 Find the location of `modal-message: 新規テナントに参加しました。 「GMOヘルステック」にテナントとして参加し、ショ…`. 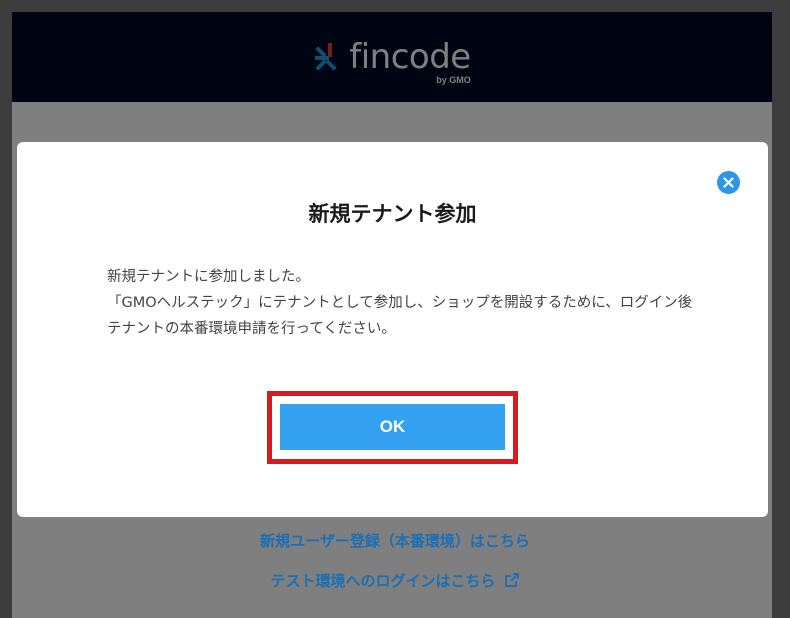

modal-message: 新規テナントに参加しました。 「GMOヘルステック」にテナントとして参加し、ショ… is located at coordinates (402, 303).